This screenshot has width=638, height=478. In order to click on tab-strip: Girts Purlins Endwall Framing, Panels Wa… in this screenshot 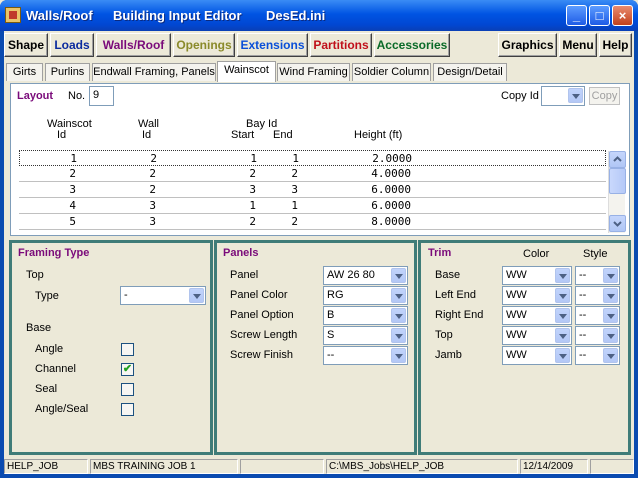, I will do `click(319, 71)`.